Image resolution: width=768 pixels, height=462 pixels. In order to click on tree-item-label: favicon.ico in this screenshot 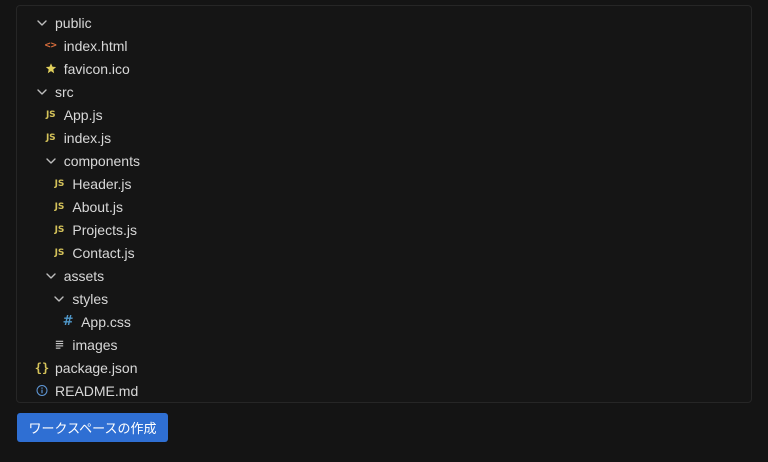, I will do `click(96, 68)`.